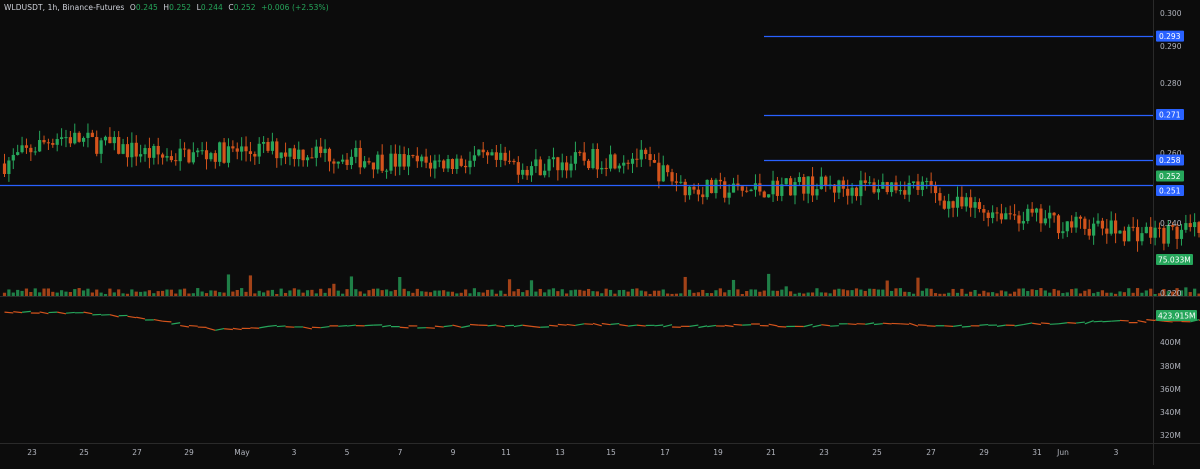 This screenshot has height=469, width=1200. Describe the element at coordinates (1170, 176) in the screenshot. I see `last-price-label: 0.252` at that location.